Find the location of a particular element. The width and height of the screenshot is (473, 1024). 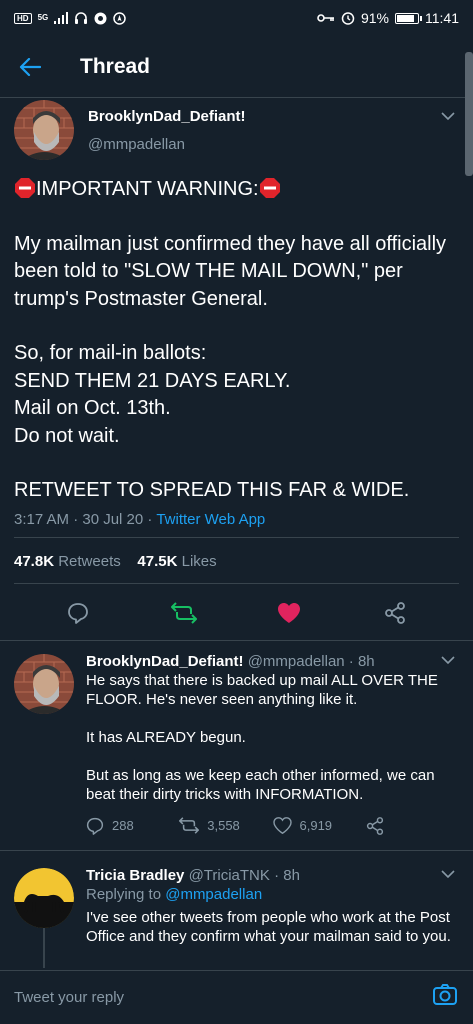

retweet-button is located at coordinates (184, 613).